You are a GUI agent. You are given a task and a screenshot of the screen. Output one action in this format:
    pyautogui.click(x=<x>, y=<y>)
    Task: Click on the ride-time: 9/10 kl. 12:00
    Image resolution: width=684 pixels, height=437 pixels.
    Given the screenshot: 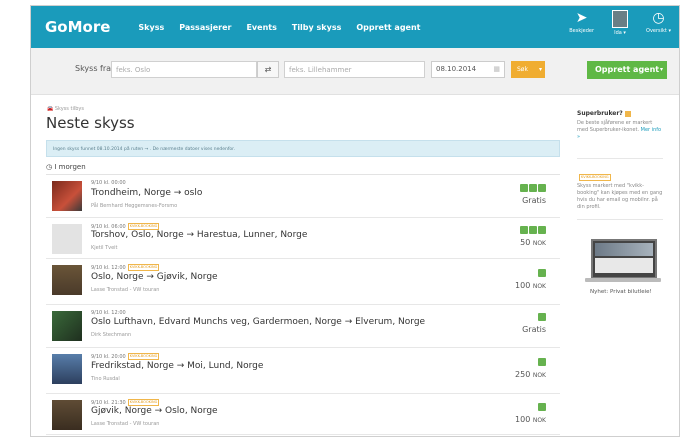 What is the action you would take?
    pyautogui.click(x=108, y=313)
    